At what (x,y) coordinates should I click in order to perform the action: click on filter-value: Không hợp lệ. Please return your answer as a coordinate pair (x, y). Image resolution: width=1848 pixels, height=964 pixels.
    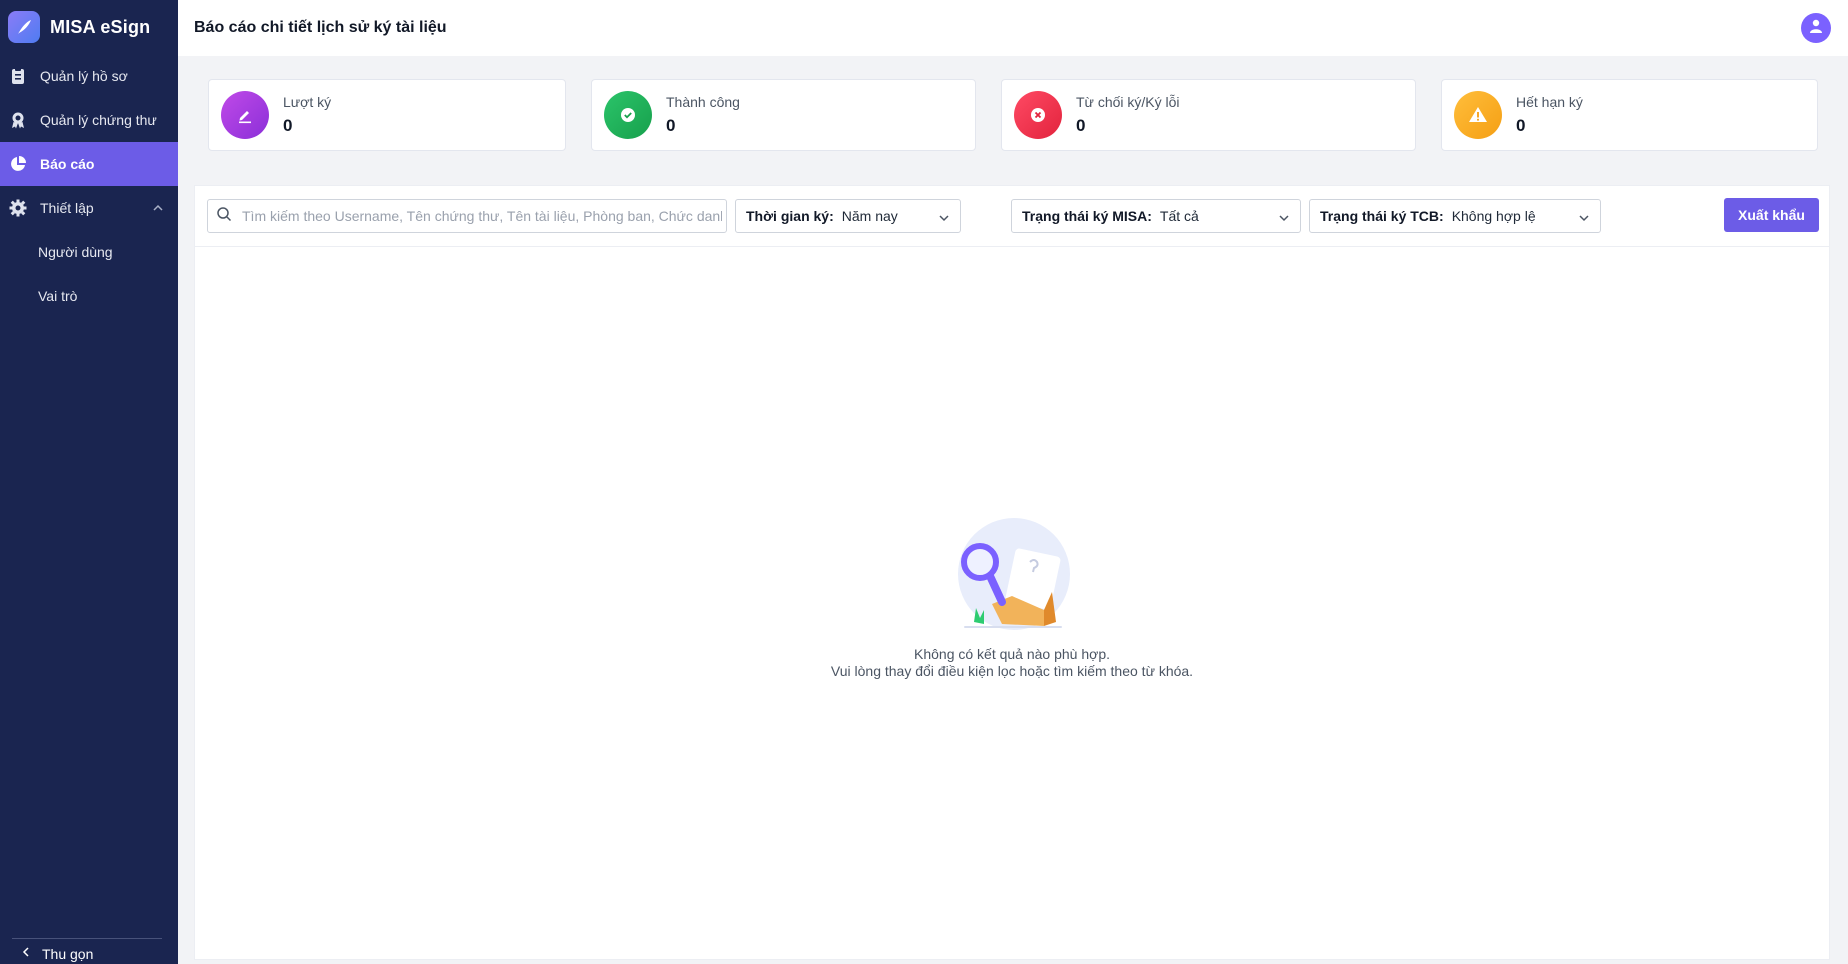
    Looking at the image, I should click on (1493, 216).